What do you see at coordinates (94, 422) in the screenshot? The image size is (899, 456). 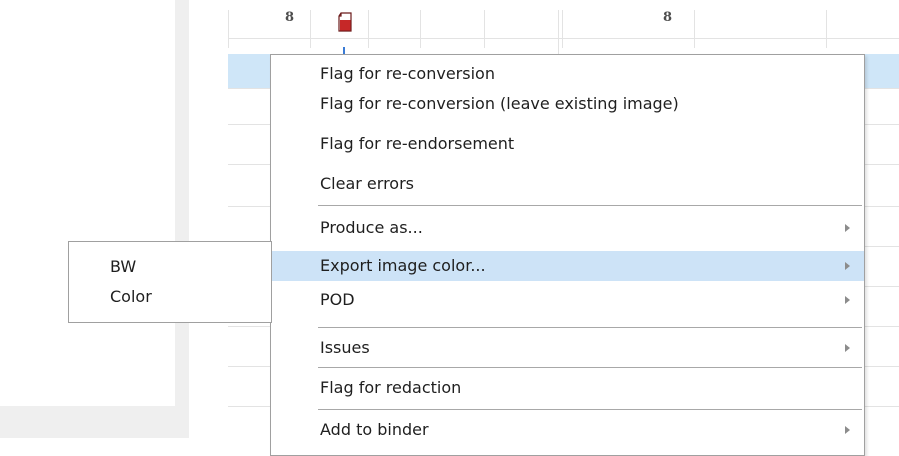 I see `panel-footer-band` at bounding box center [94, 422].